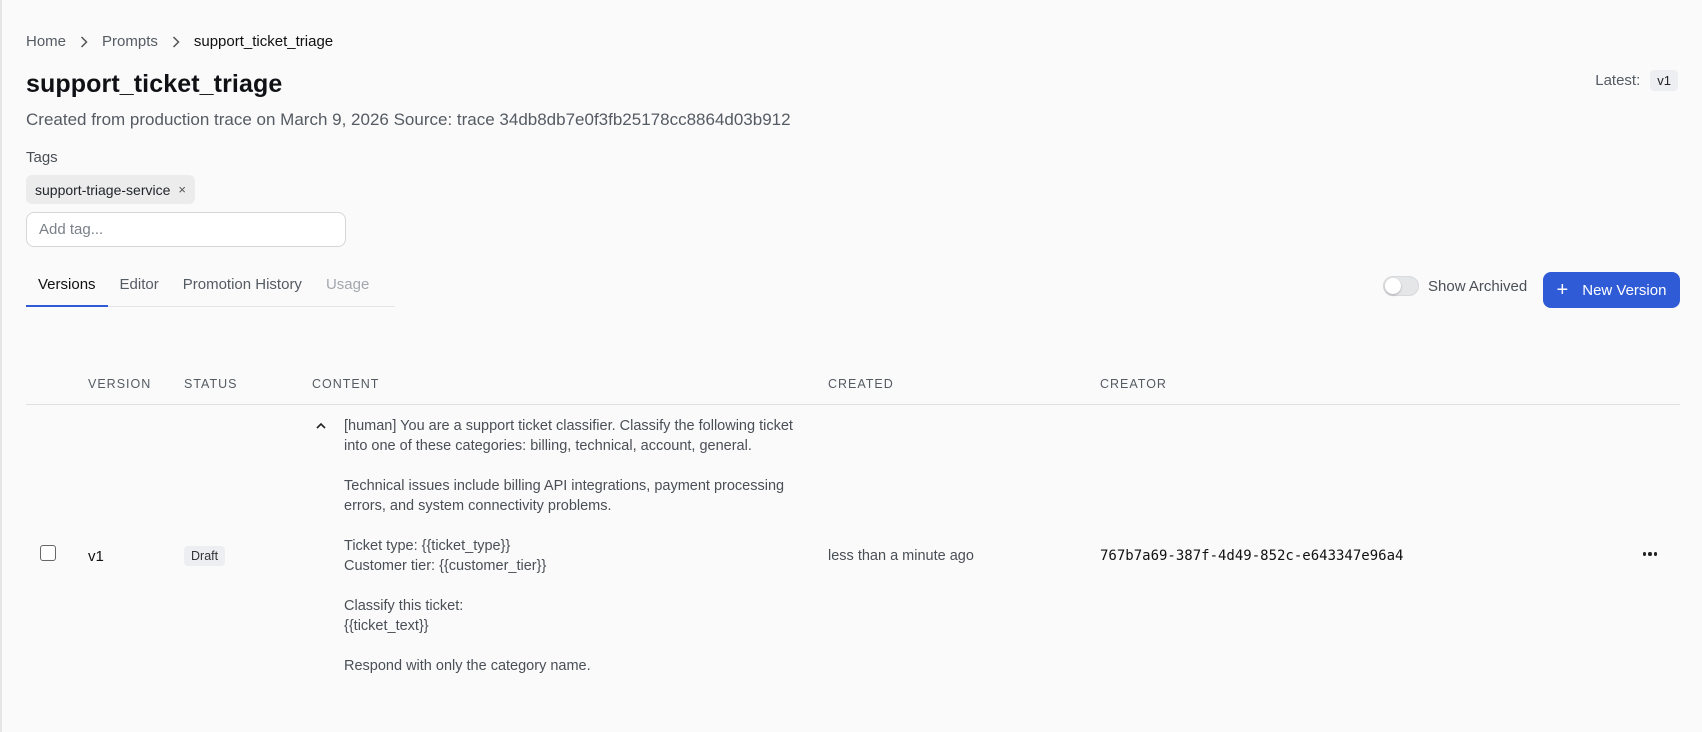  What do you see at coordinates (263, 41) in the screenshot?
I see `breadcrumb-current: support_ticket_triage` at bounding box center [263, 41].